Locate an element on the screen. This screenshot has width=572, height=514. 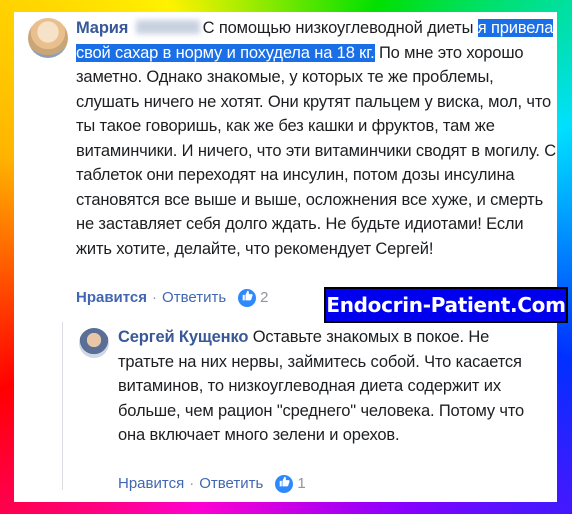
like-count: 2 is located at coordinates (264, 297).